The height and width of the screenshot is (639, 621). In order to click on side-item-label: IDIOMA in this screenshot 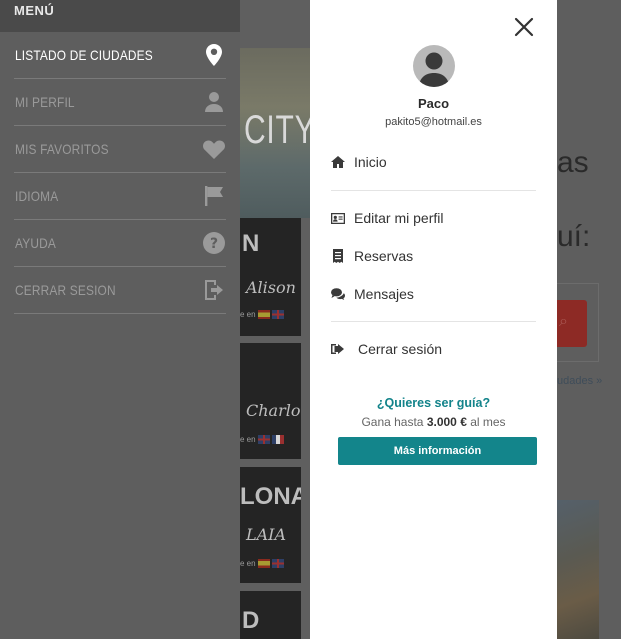, I will do `click(37, 196)`.